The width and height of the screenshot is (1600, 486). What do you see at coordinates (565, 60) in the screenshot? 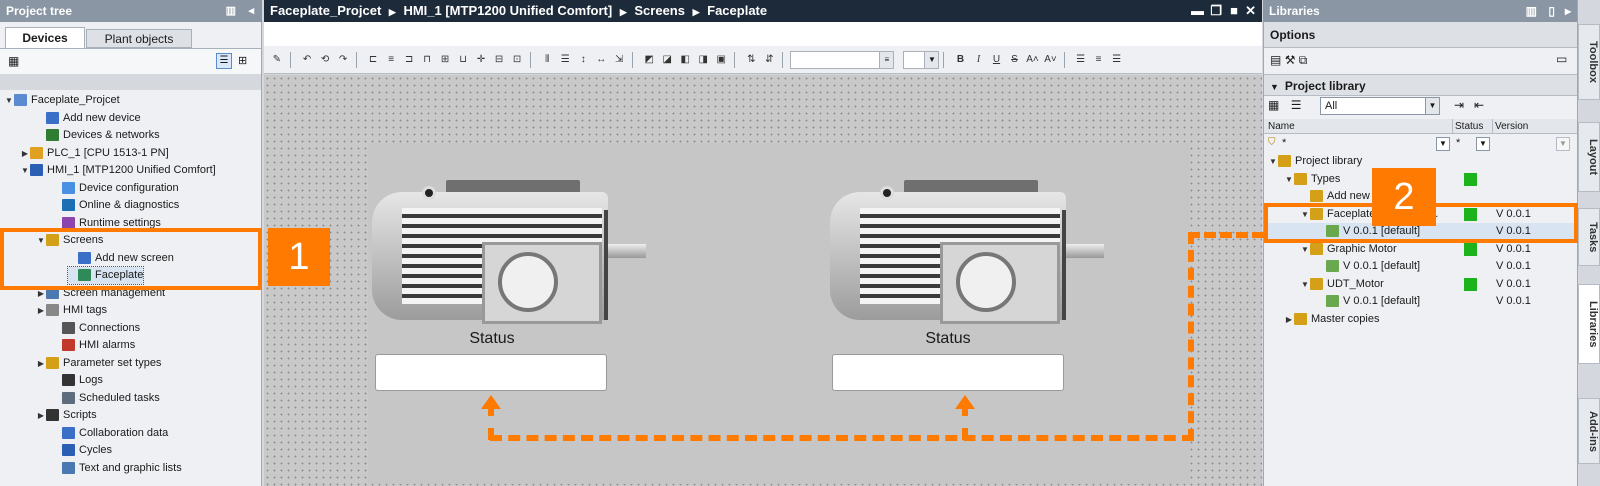
I see `distribute-v-icon: ☰` at bounding box center [565, 60].